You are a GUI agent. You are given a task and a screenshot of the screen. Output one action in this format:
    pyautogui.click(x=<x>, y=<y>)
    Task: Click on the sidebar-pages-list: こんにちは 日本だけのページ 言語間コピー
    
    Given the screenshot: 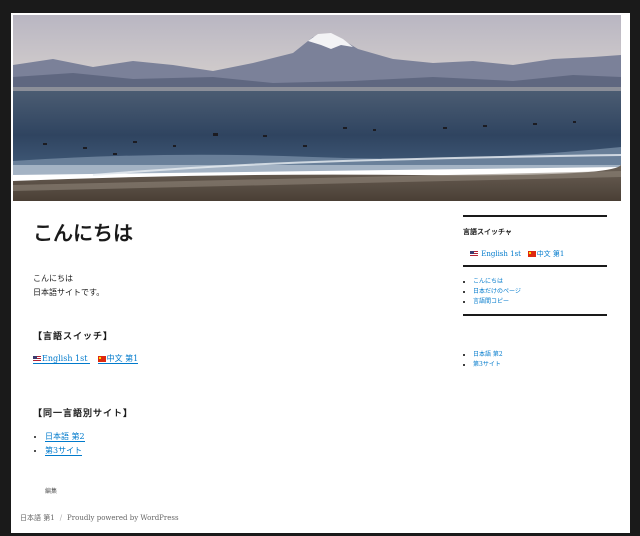 What is the action you would take?
    pyautogui.click(x=535, y=292)
    